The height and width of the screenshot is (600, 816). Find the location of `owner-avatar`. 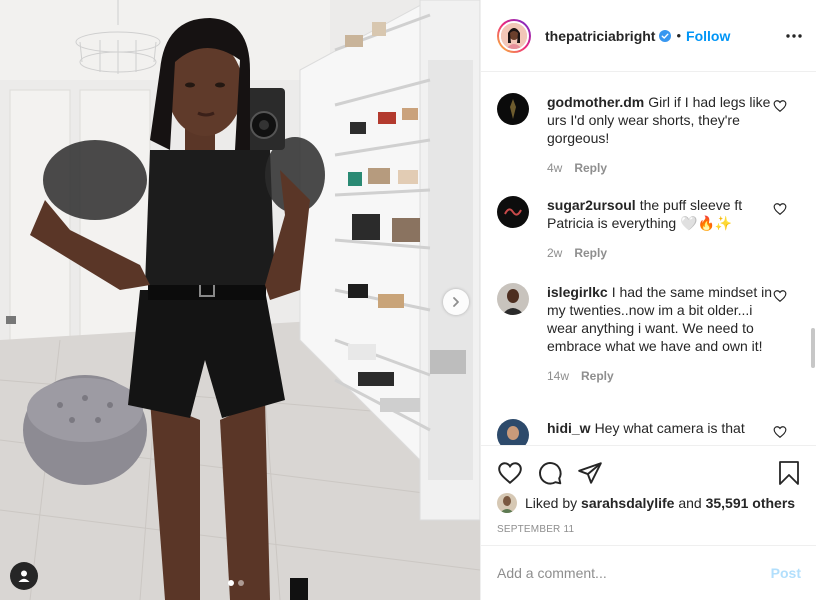

owner-avatar is located at coordinates (514, 35).